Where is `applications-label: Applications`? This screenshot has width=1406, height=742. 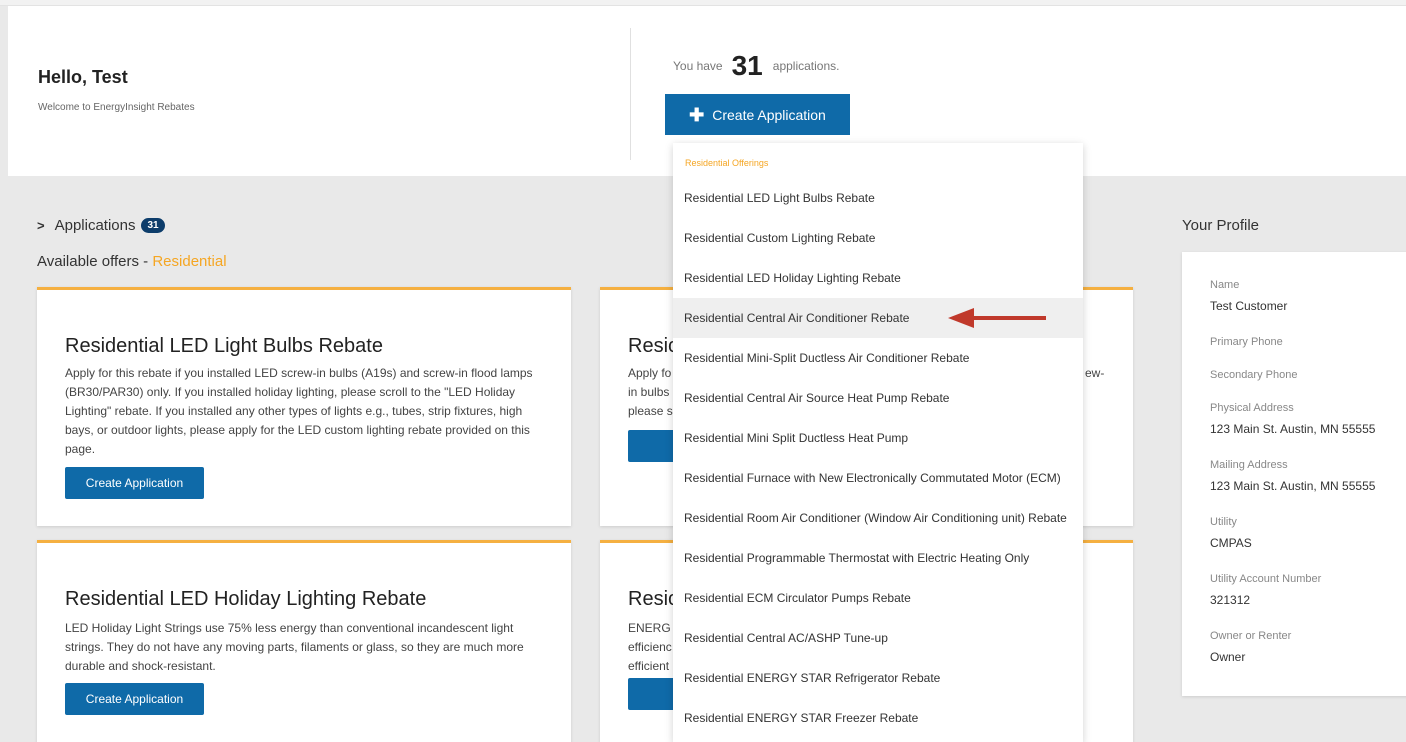
applications-label: Applications is located at coordinates (95, 225).